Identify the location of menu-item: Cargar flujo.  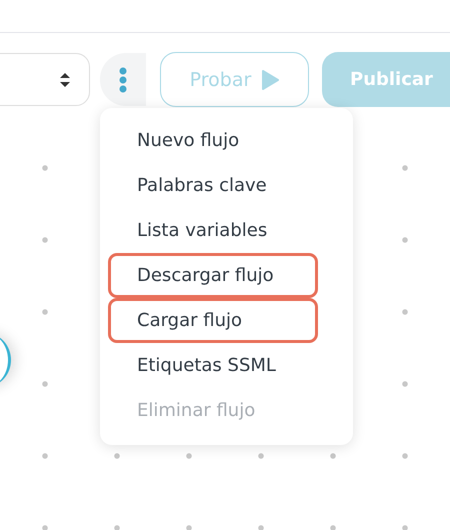
(213, 320).